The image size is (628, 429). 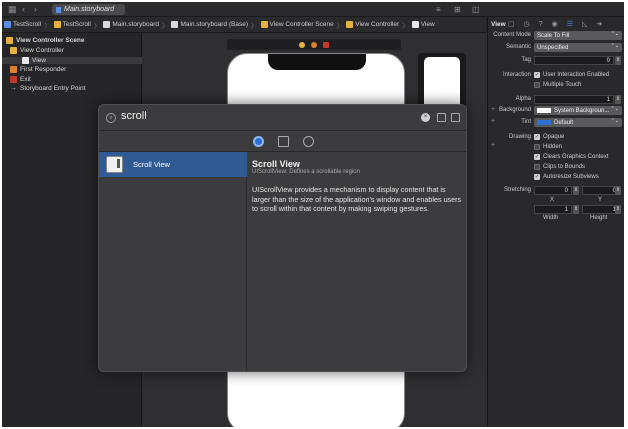 I want to click on multiple-touch-checkbox: Multiple Touch, so click(x=557, y=85).